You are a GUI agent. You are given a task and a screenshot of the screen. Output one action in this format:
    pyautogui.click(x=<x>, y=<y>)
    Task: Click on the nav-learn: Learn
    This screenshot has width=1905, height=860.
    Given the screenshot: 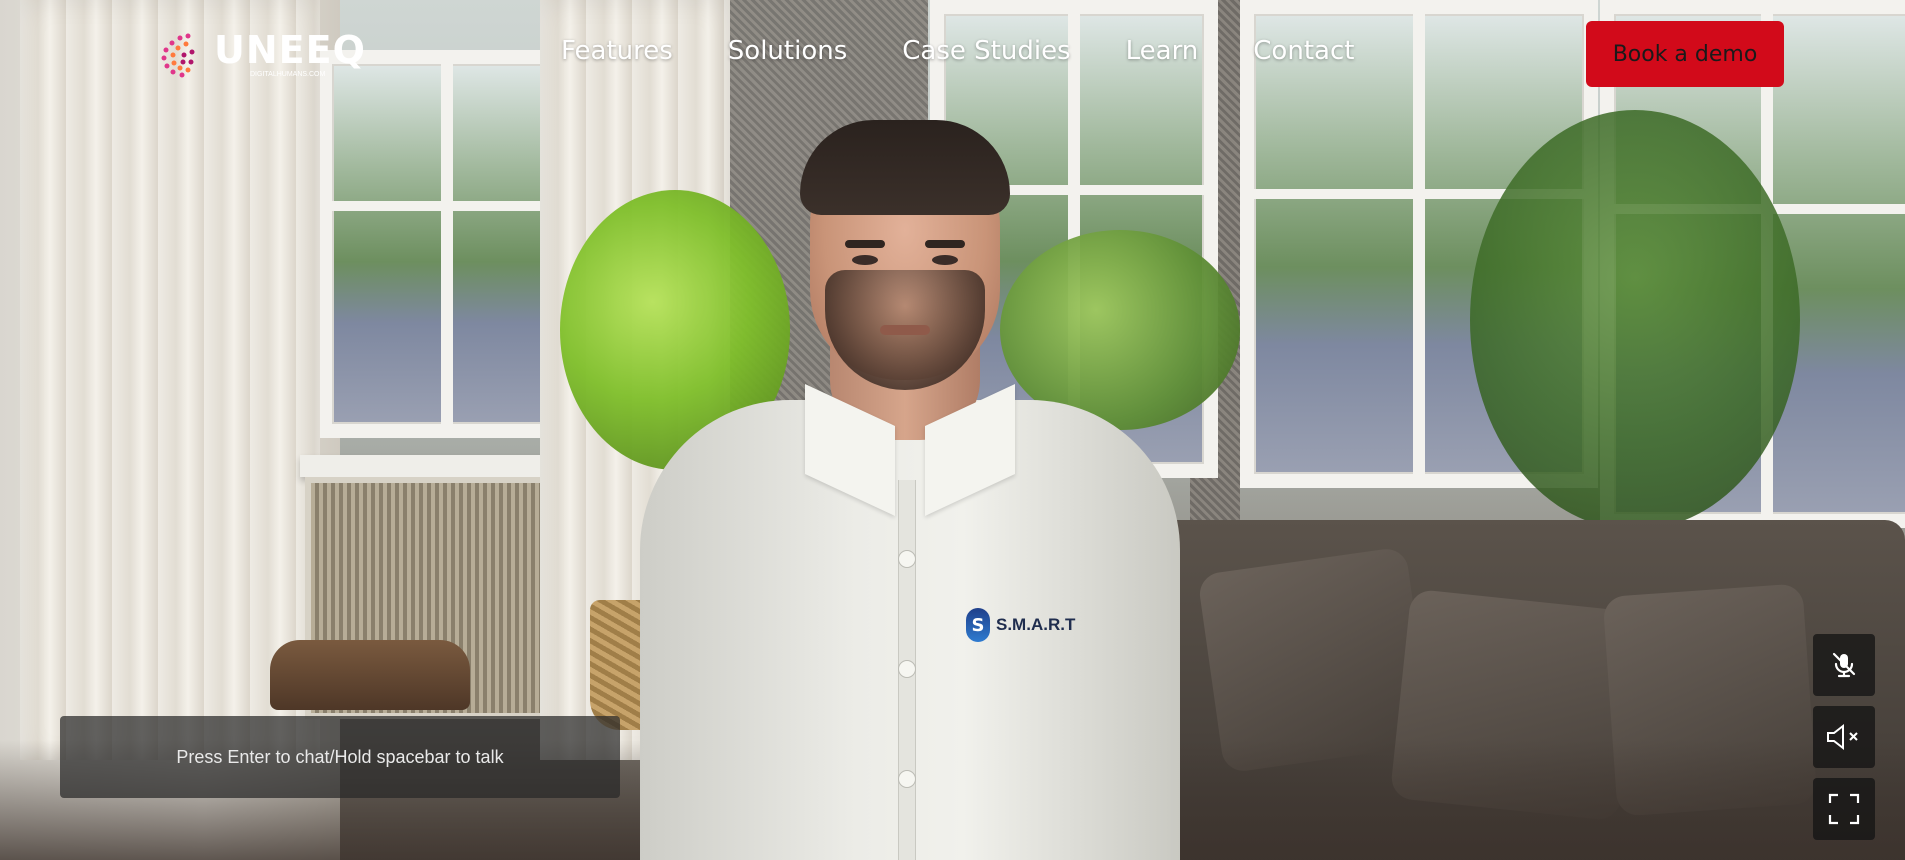 What is the action you would take?
    pyautogui.click(x=1162, y=51)
    